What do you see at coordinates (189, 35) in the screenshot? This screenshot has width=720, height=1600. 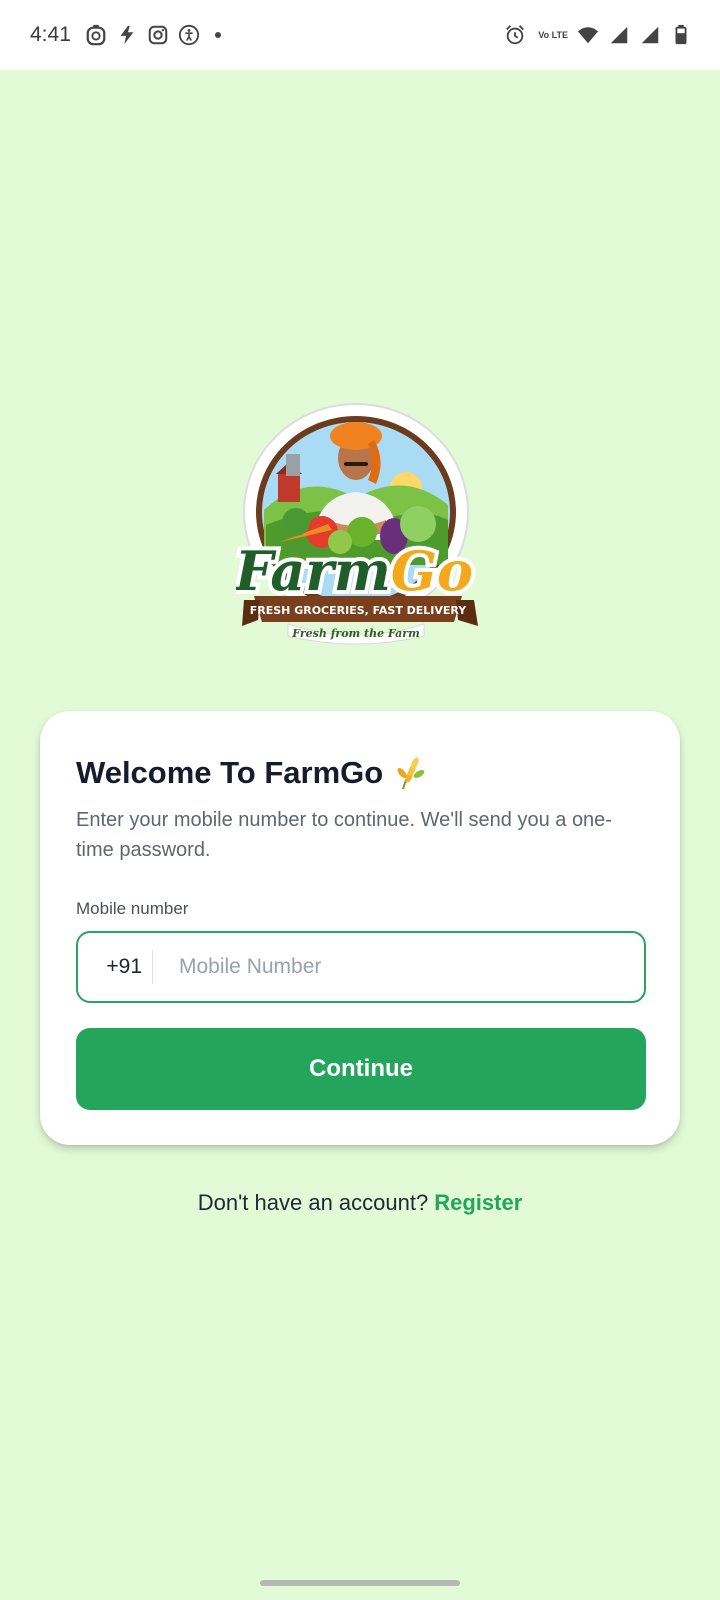 I see `accessibility-icon` at bounding box center [189, 35].